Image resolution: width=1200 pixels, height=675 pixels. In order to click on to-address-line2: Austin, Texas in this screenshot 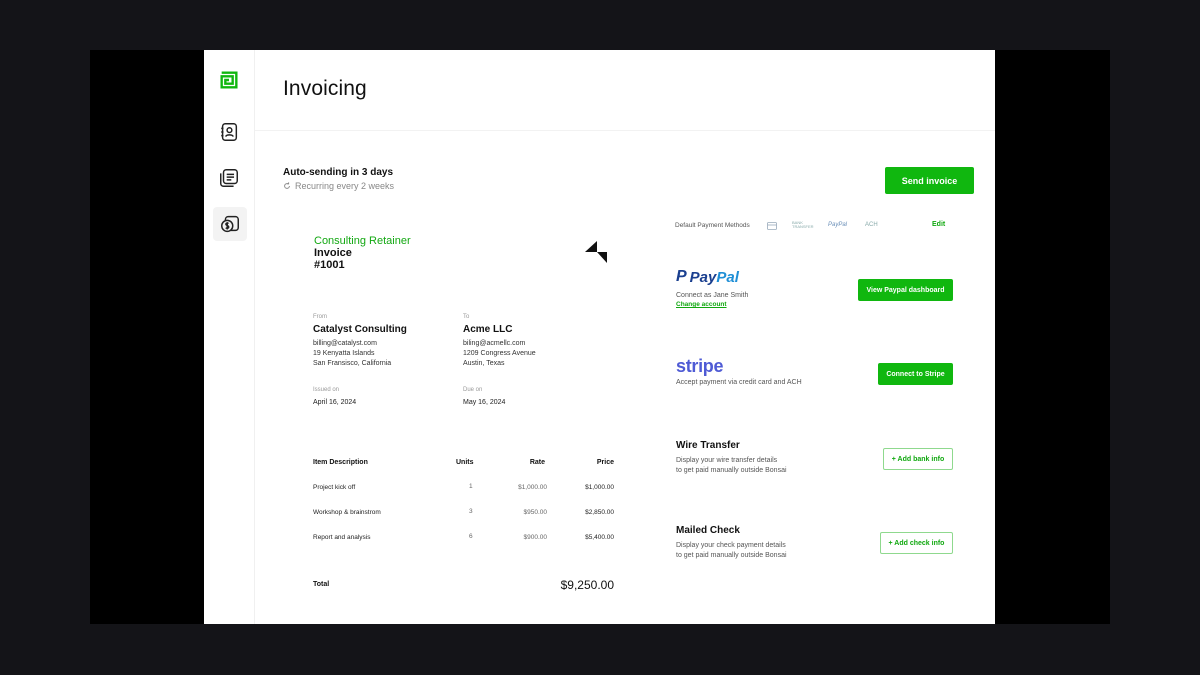, I will do `click(484, 363)`.